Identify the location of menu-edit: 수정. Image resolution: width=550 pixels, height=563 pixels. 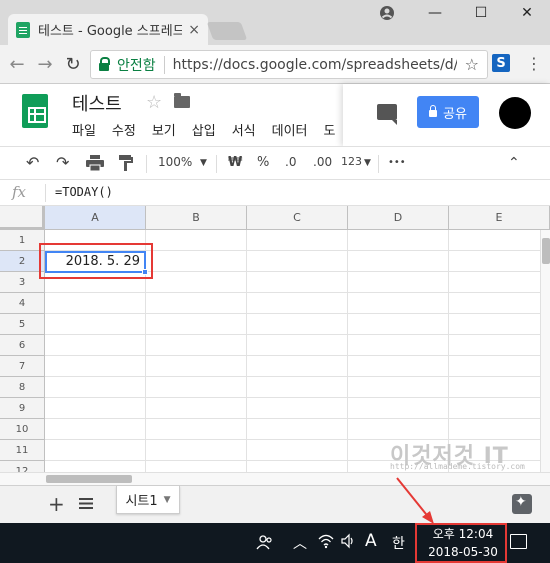
(124, 129).